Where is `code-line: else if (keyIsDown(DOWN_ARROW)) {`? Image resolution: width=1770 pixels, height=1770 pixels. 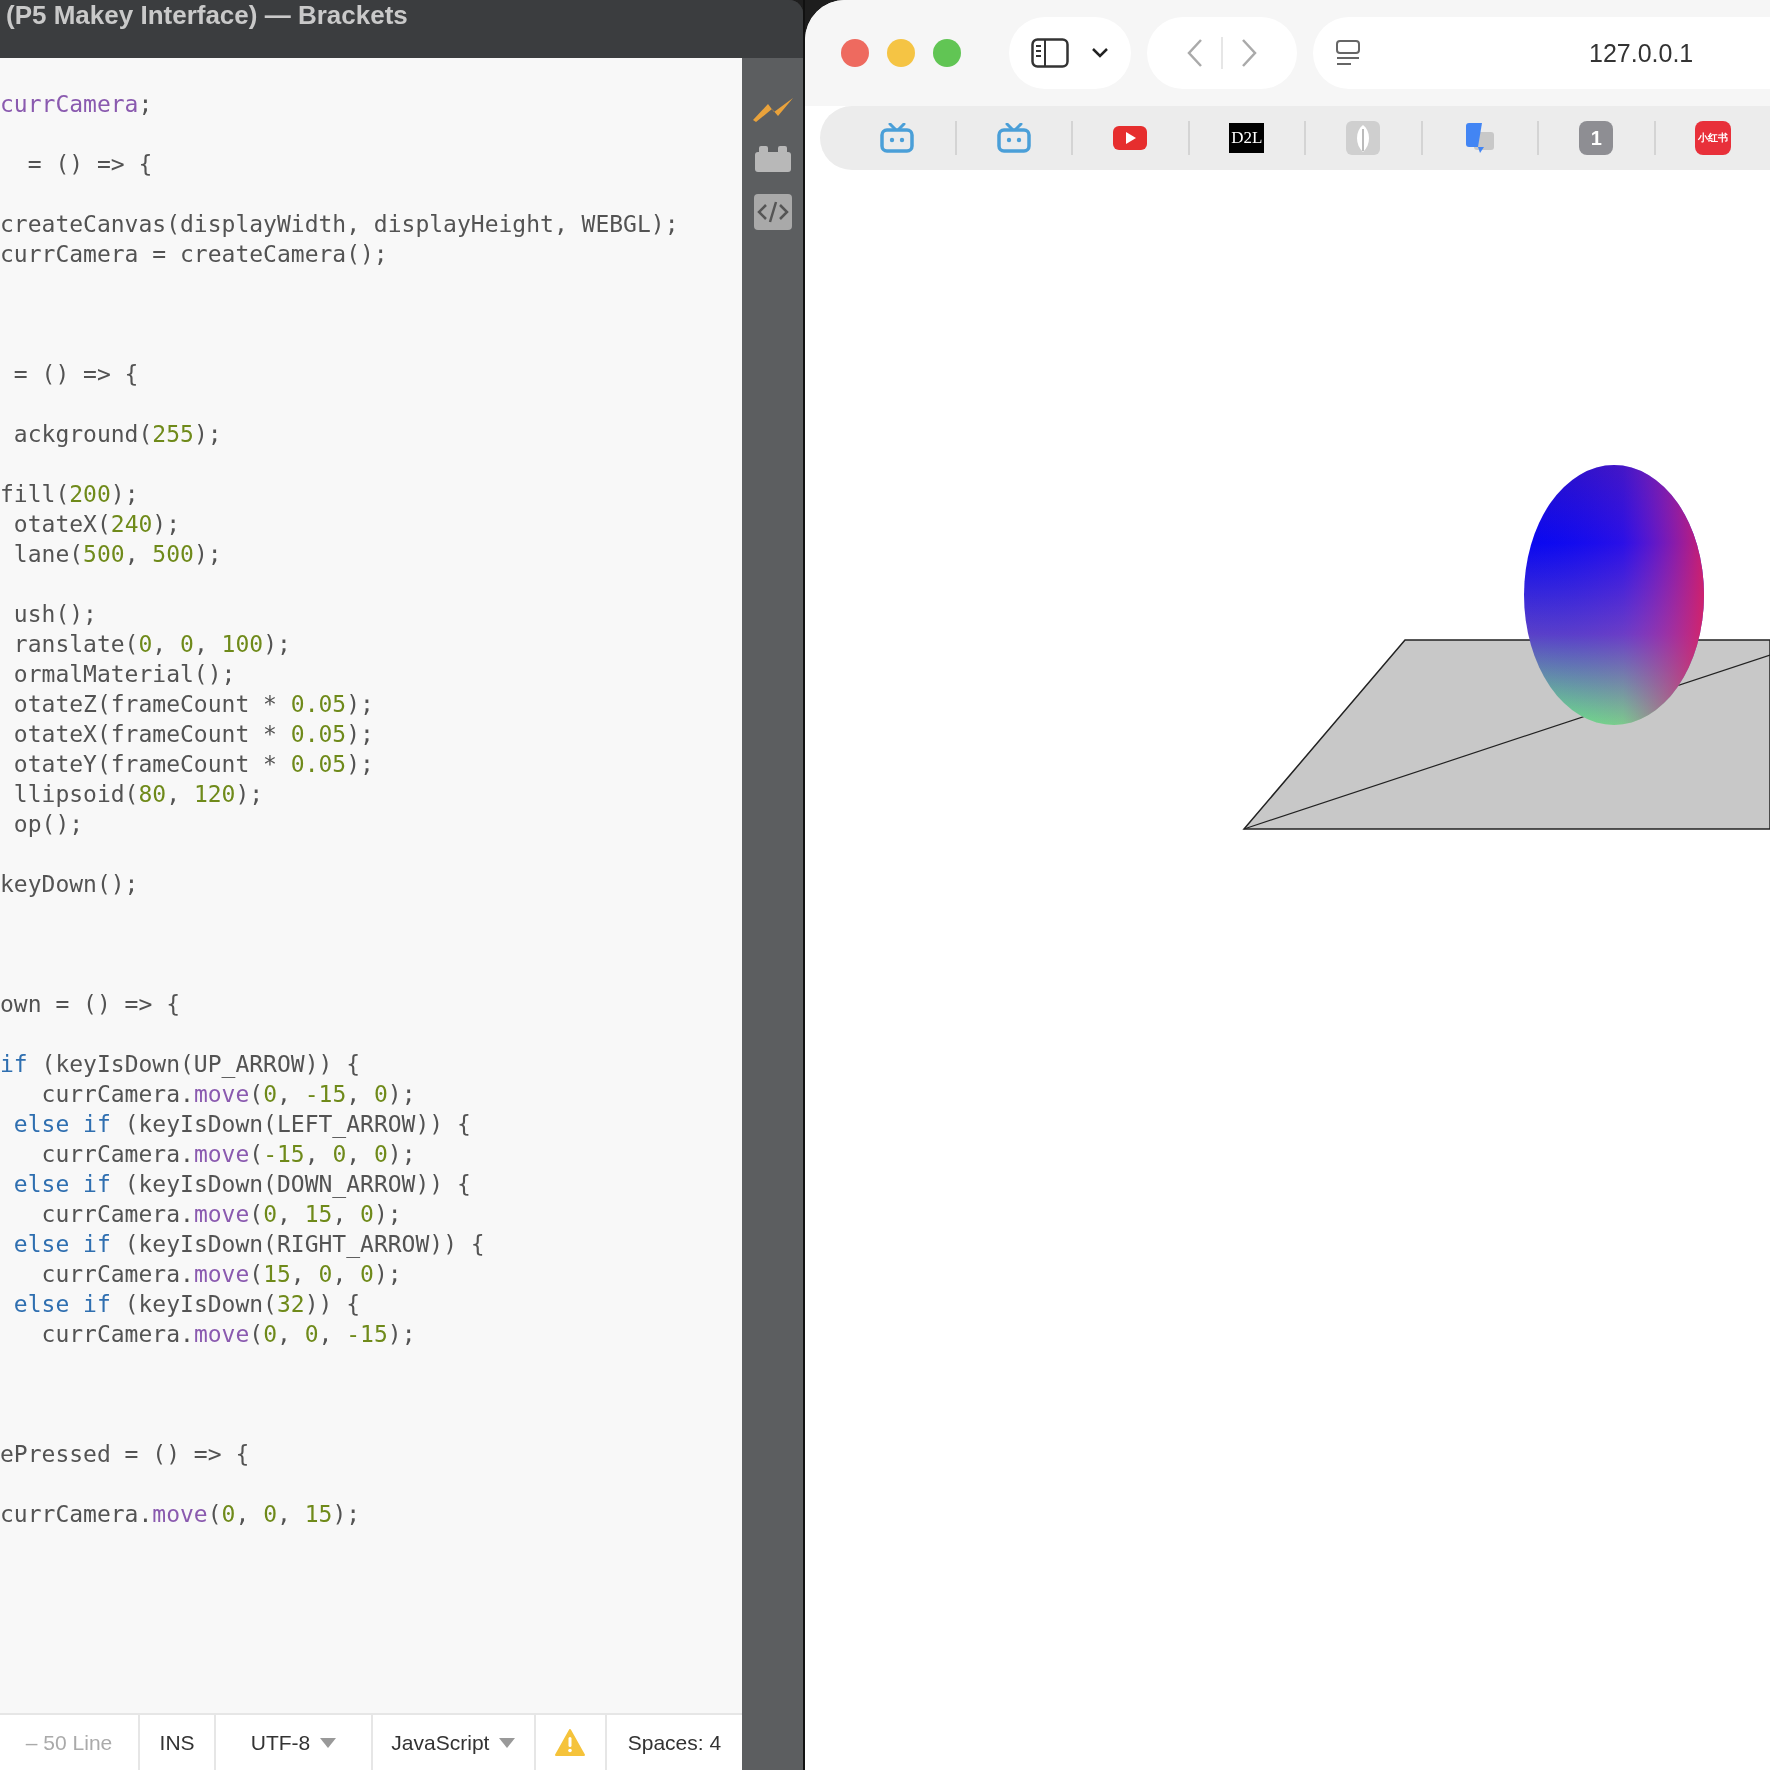
code-line: else if (keyIsDown(DOWN_ARROW)) { is located at coordinates (242, 1184).